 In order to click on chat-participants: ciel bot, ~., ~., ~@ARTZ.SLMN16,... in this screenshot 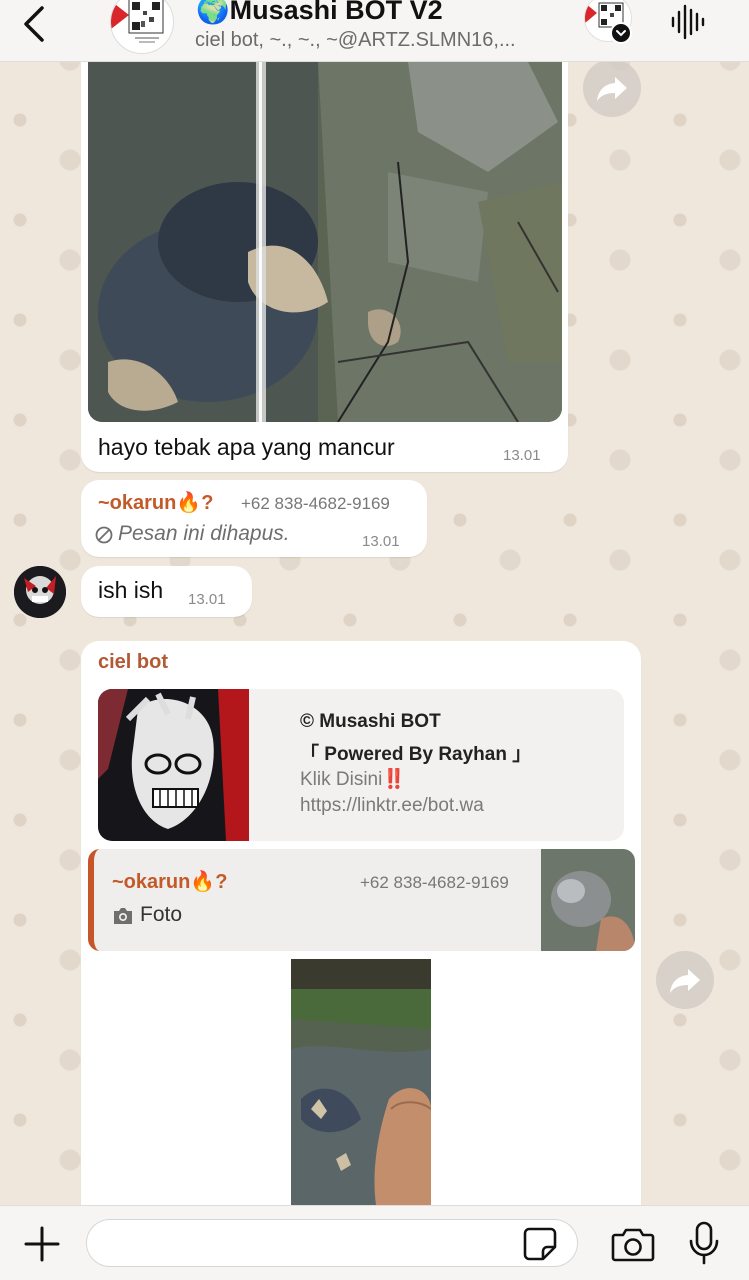, I will do `click(380, 40)`.